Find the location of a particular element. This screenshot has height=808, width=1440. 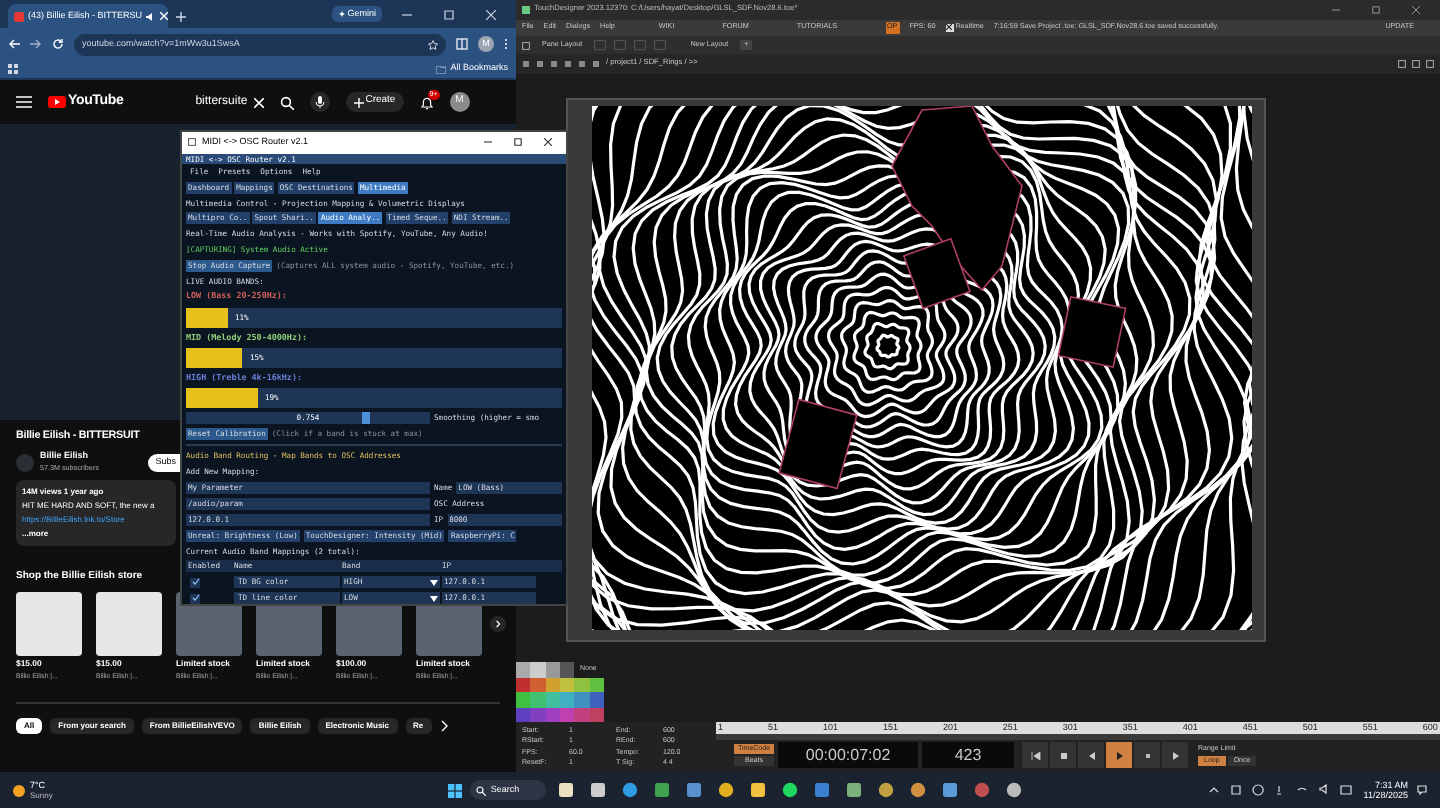

close-icon is located at coordinates (548, 142).